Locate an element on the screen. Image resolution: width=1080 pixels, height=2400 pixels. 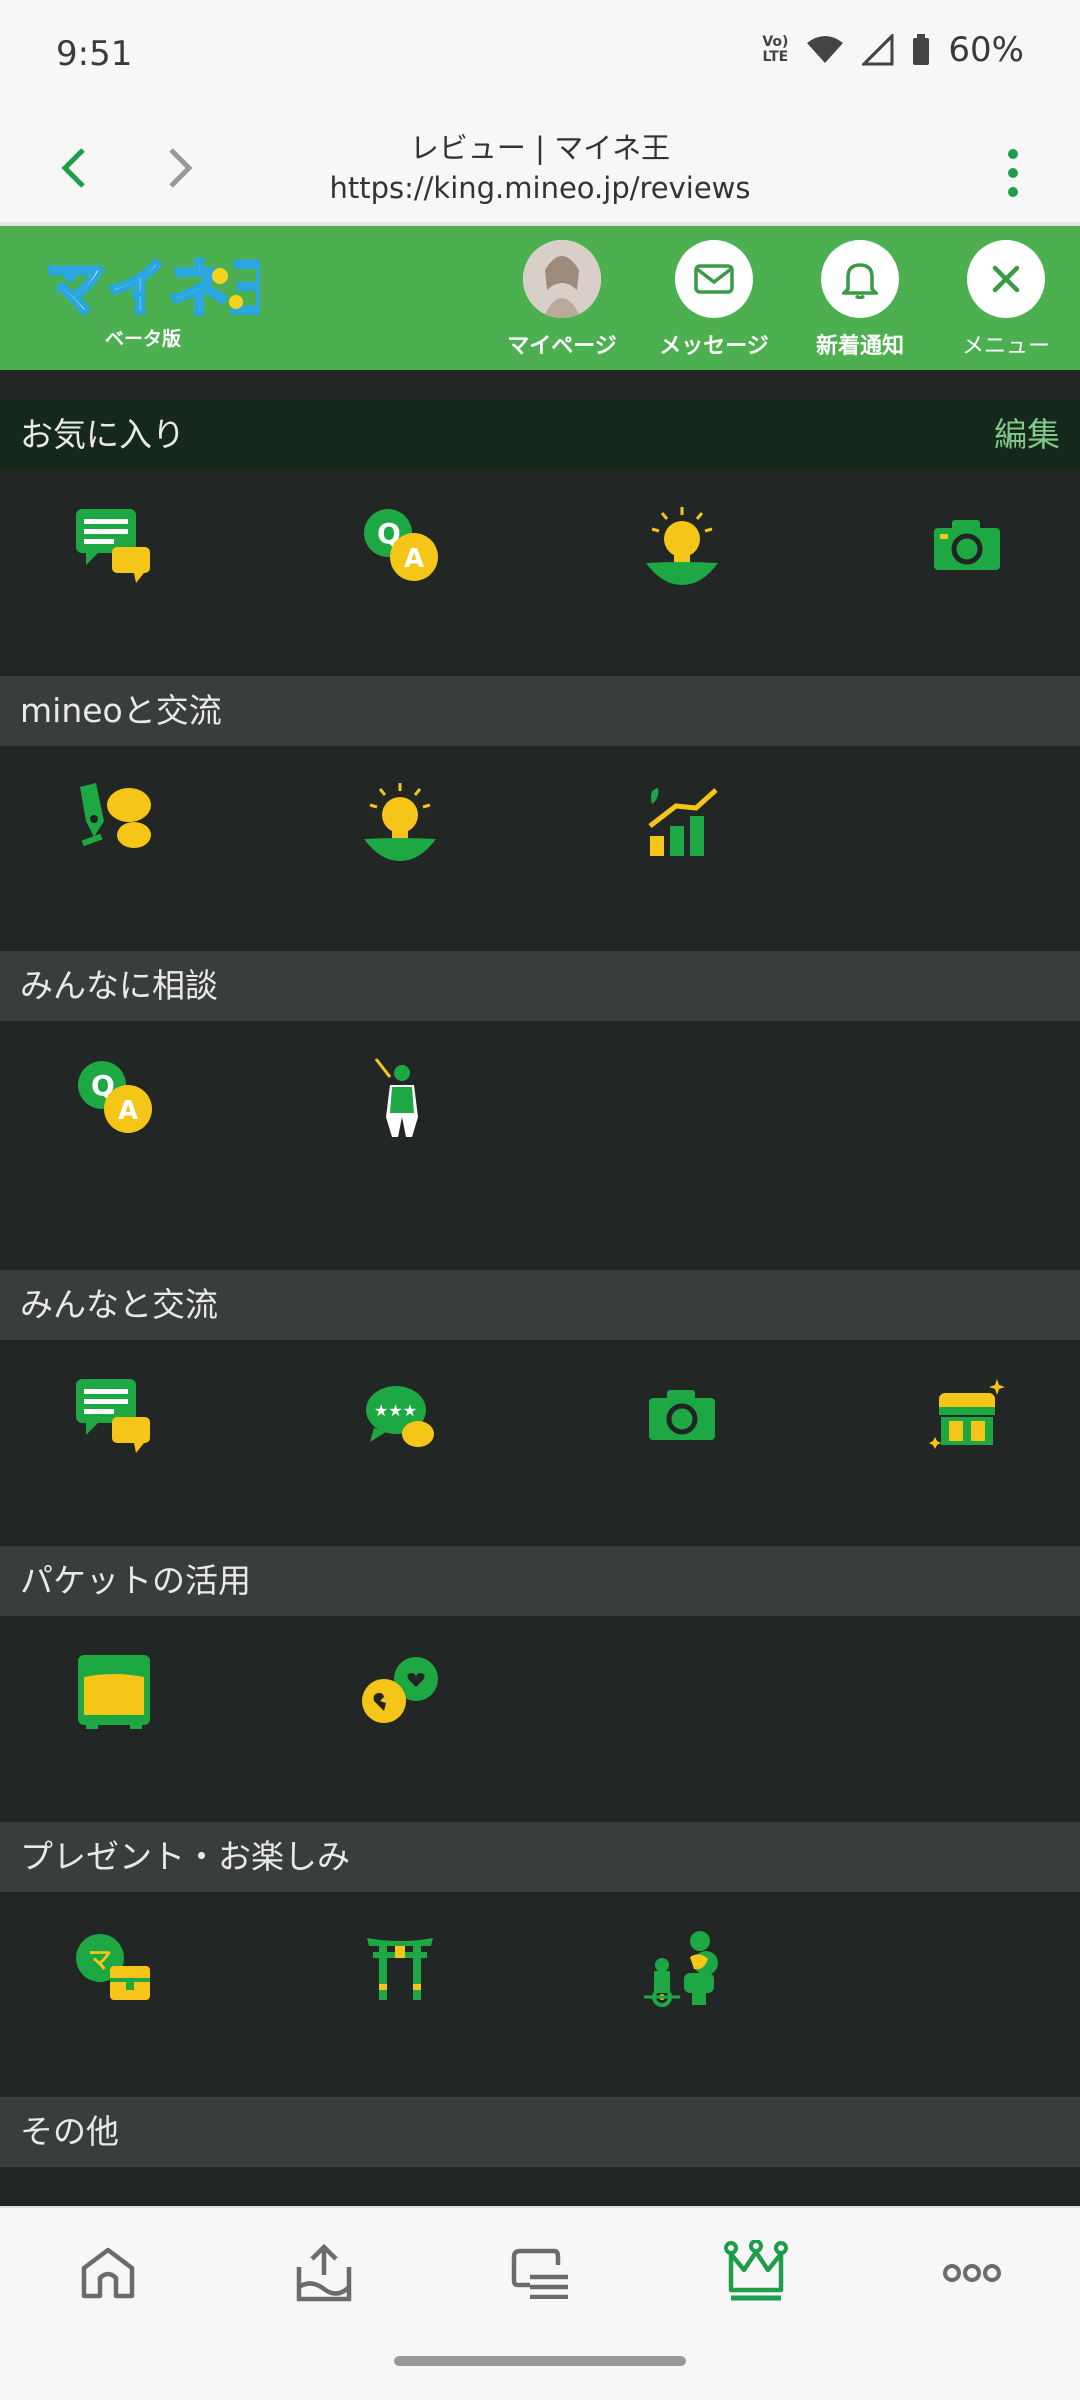
nav-king is located at coordinates (756, 2273).